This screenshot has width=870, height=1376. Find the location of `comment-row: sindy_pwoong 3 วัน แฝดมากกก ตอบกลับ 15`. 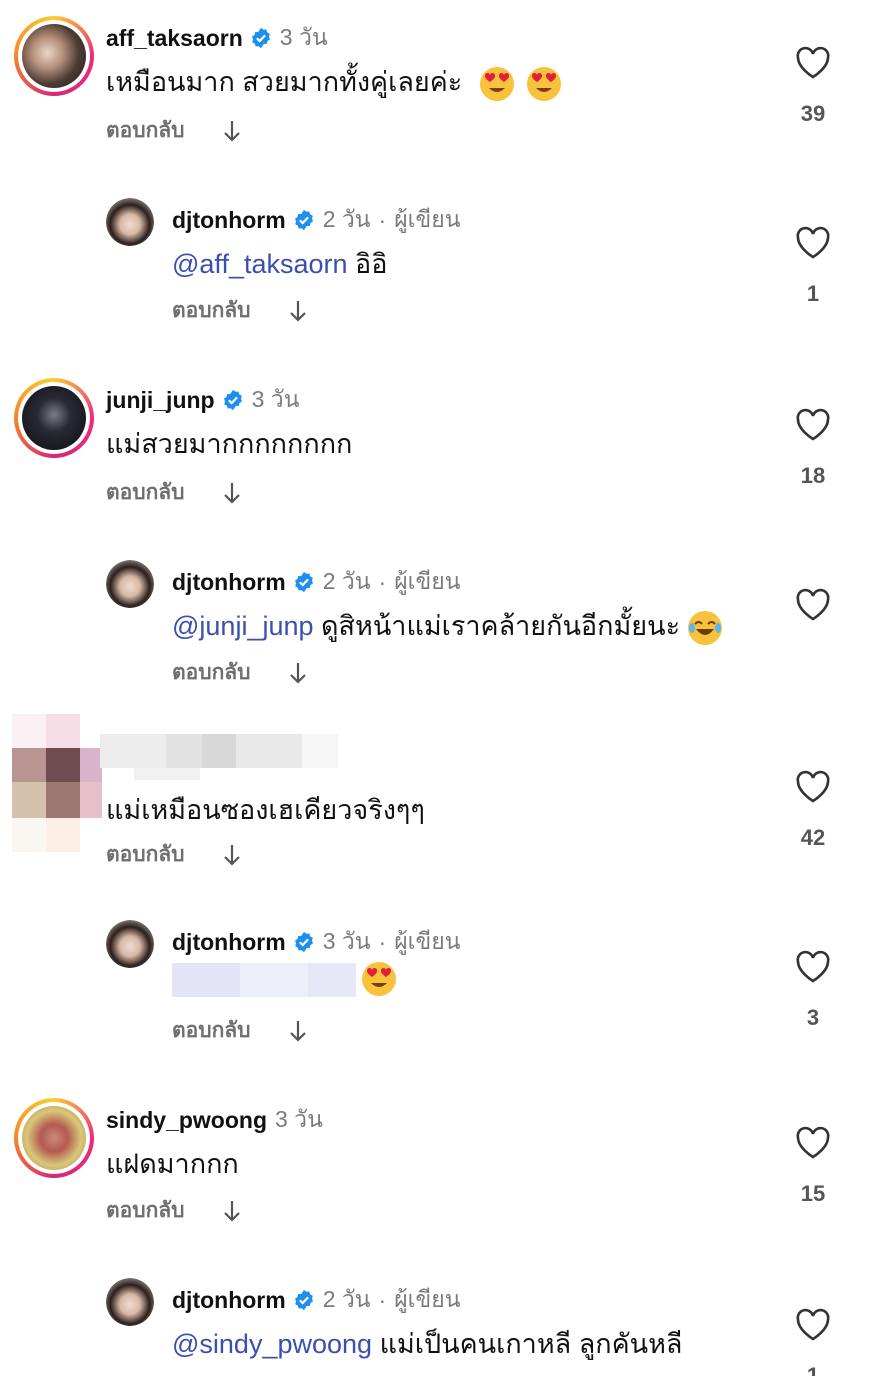

comment-row: sindy_pwoong 3 วัน แฝดมากกก ตอบกลับ 15 is located at coordinates (435, 1170).